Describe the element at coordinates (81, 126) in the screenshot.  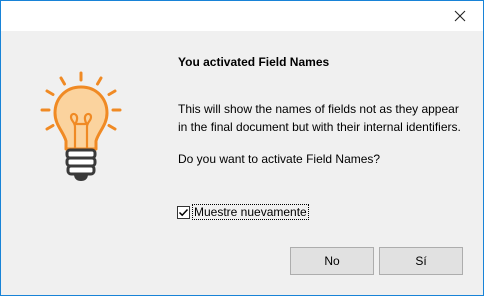
I see `lightbulb-icon` at that location.